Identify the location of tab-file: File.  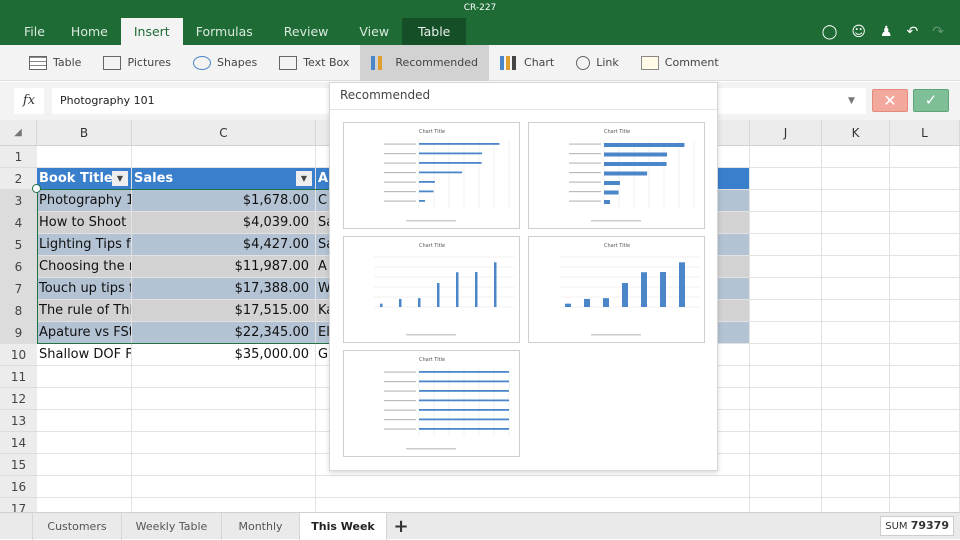
(29, 31).